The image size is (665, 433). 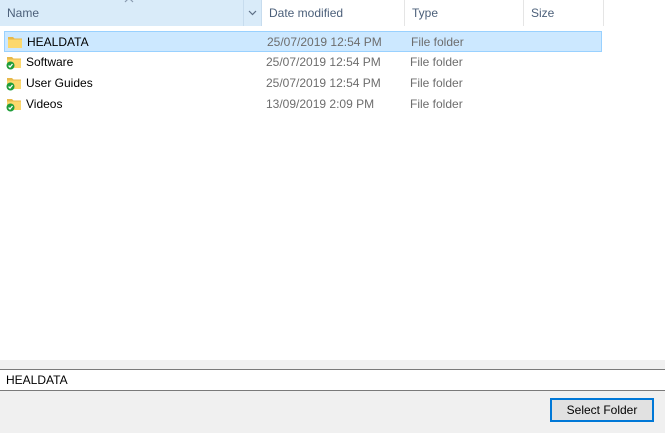 I want to click on column-header-bar: Name Date modified Type Size, so click(x=332, y=13).